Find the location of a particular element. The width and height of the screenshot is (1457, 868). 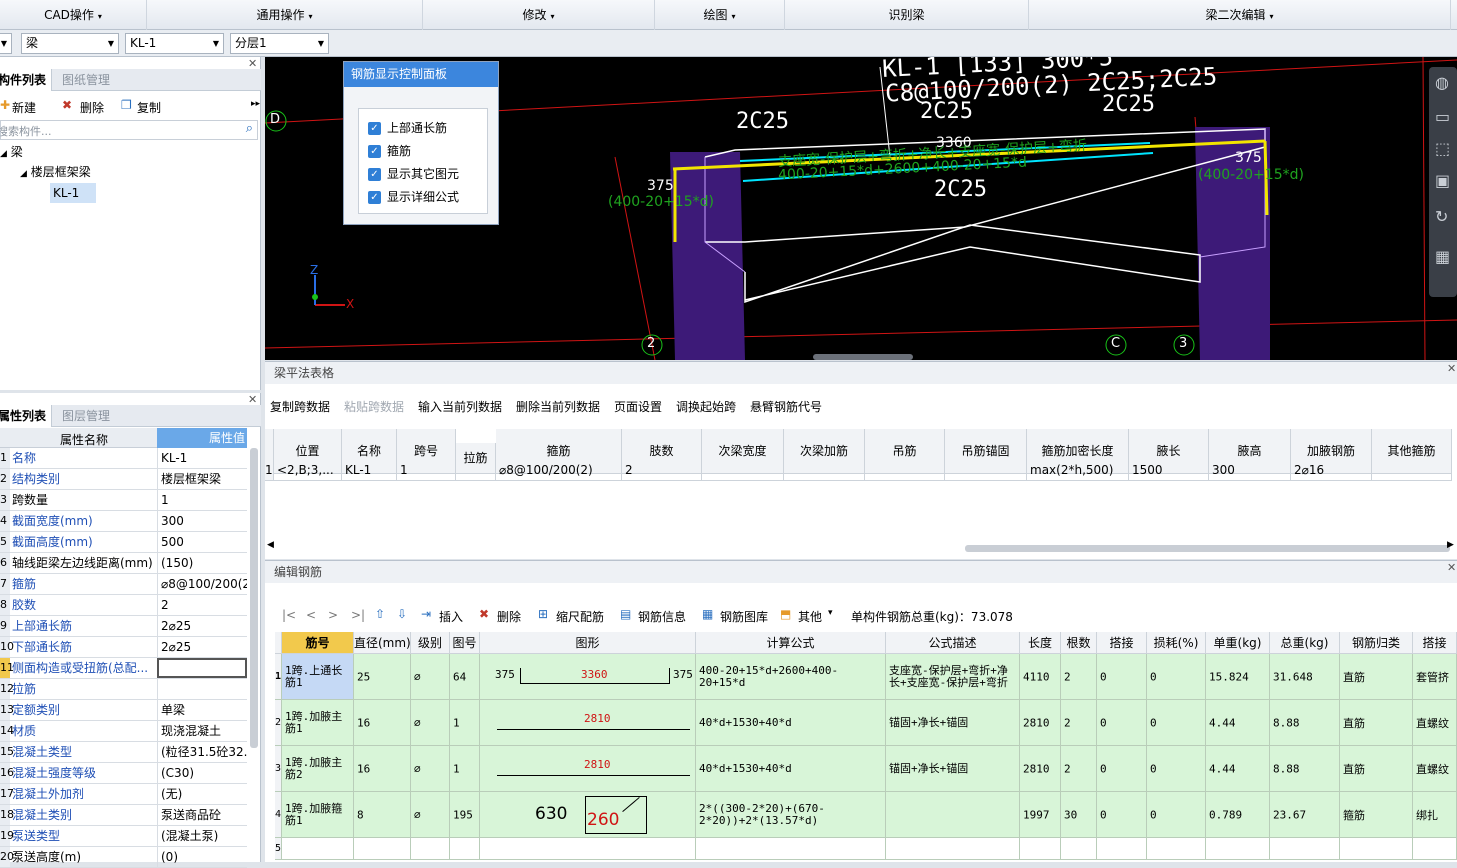

beam-cell-span: 1 is located at coordinates (426, 470).